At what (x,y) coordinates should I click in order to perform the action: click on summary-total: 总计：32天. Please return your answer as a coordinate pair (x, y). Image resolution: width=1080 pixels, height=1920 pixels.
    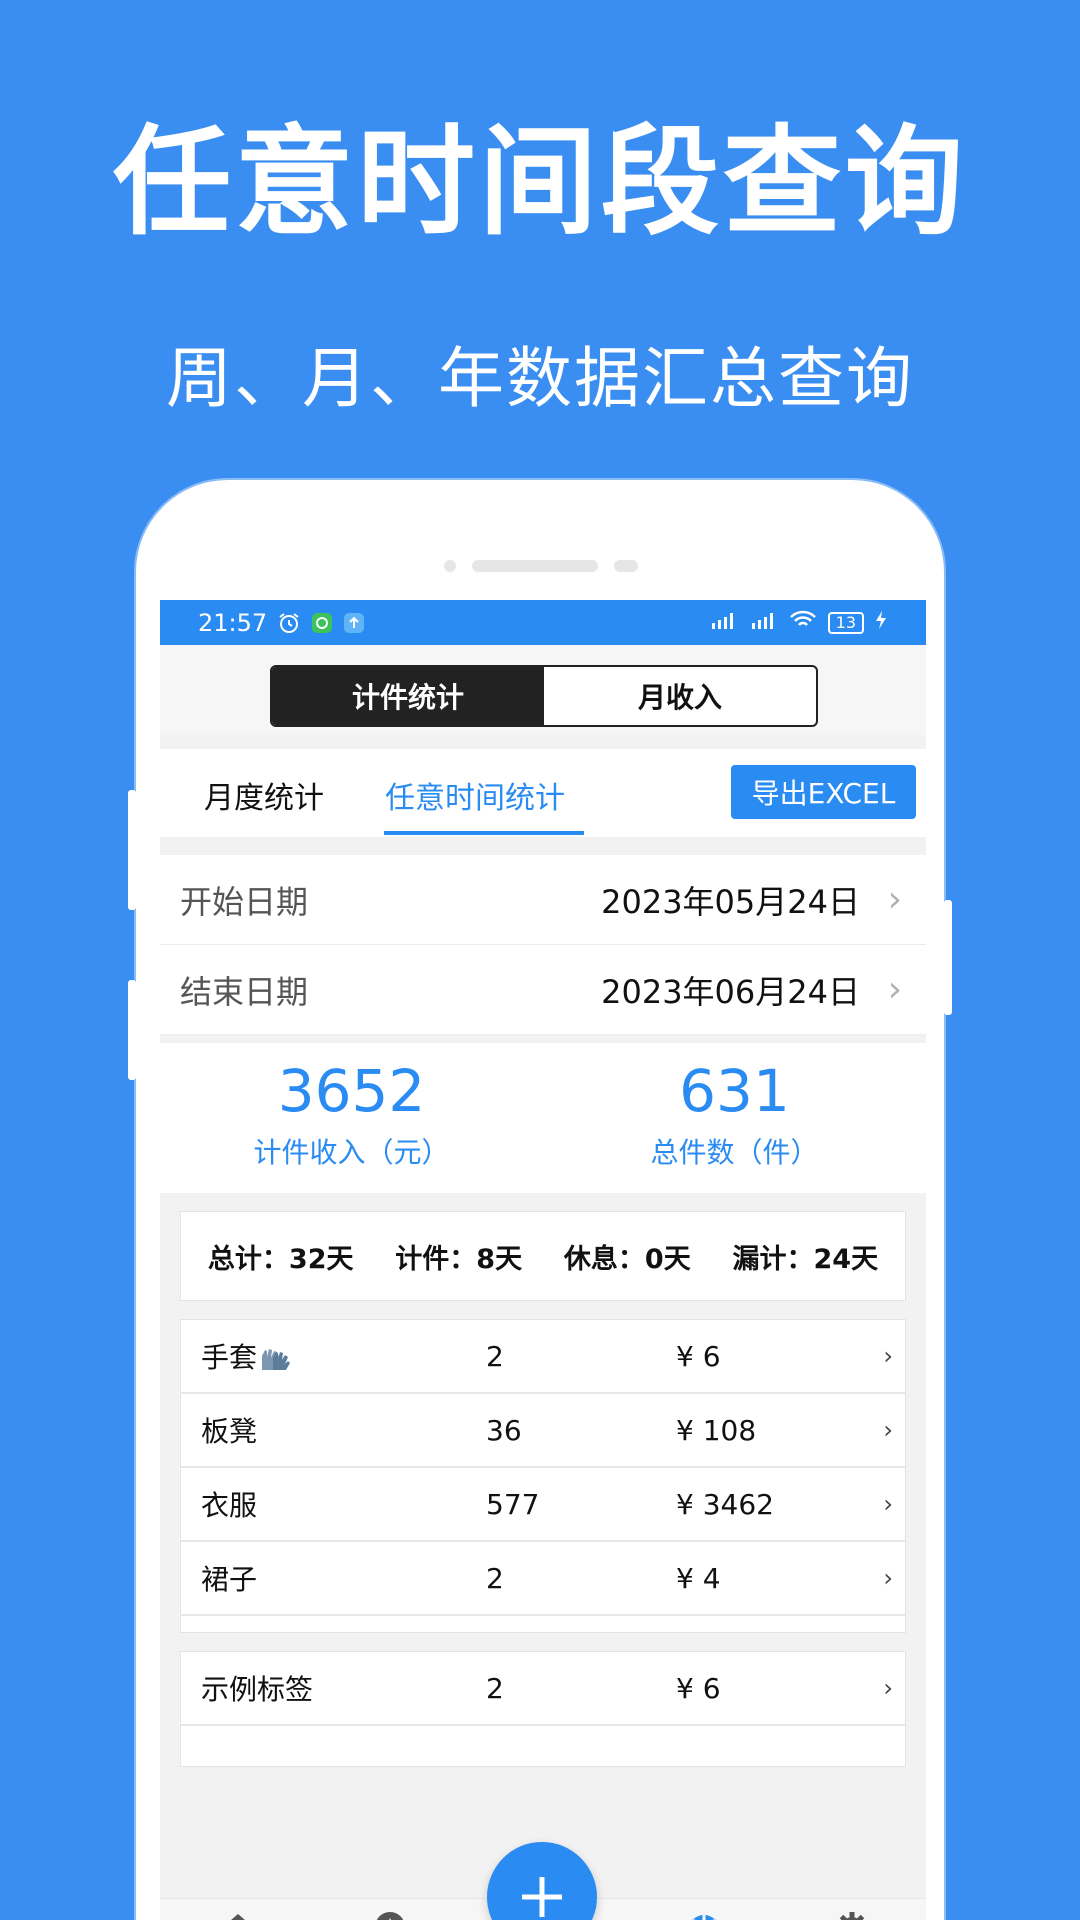
    Looking at the image, I should click on (280, 1259).